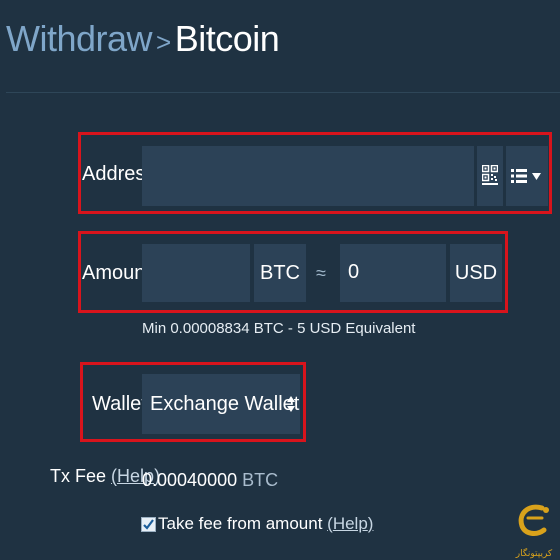 The height and width of the screenshot is (560, 560). What do you see at coordinates (240, 523) in the screenshot?
I see `take-fee-label: Take fee from amount` at bounding box center [240, 523].